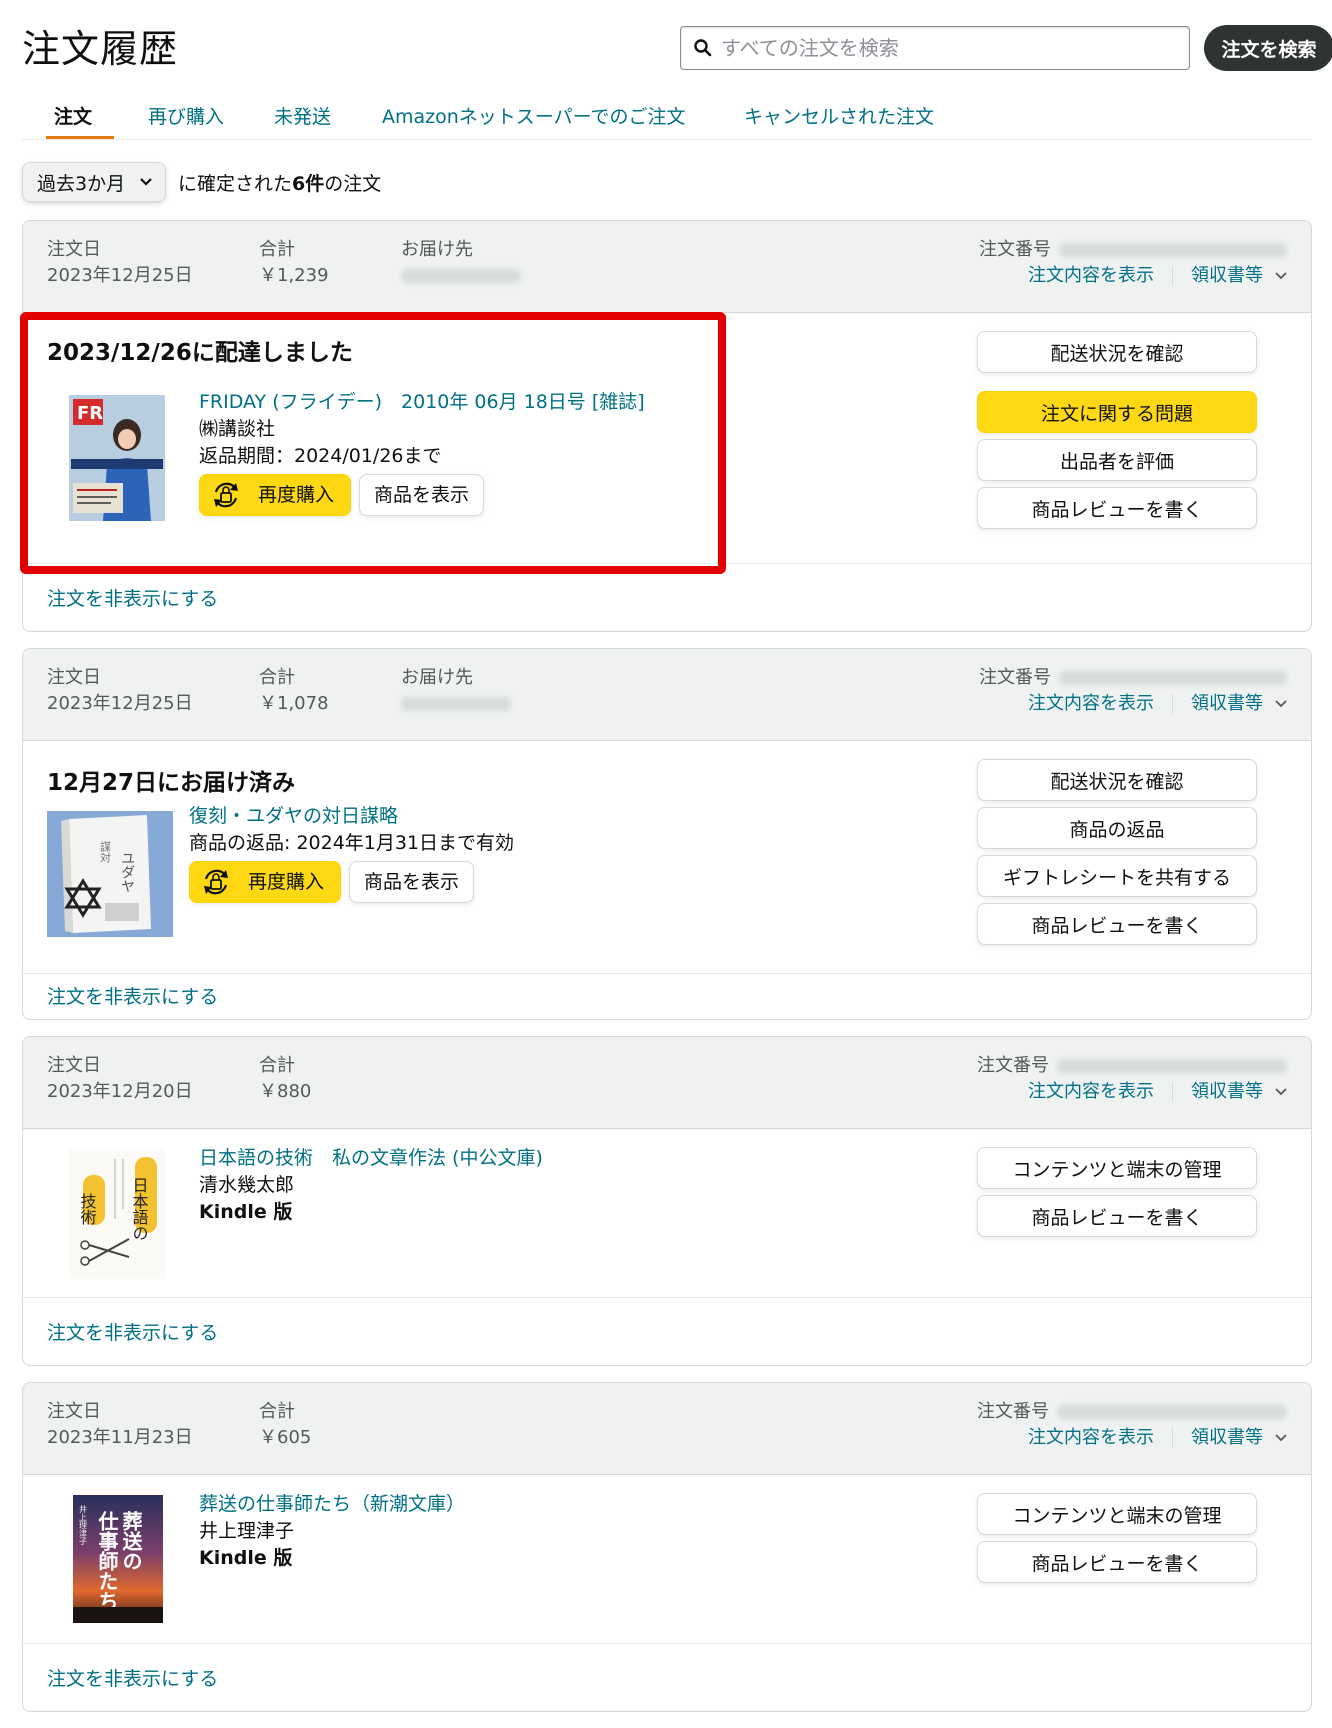 This screenshot has height=1728, width=1332. What do you see at coordinates (246, 1558) in the screenshot?
I see `item-format: Kindle 版` at bounding box center [246, 1558].